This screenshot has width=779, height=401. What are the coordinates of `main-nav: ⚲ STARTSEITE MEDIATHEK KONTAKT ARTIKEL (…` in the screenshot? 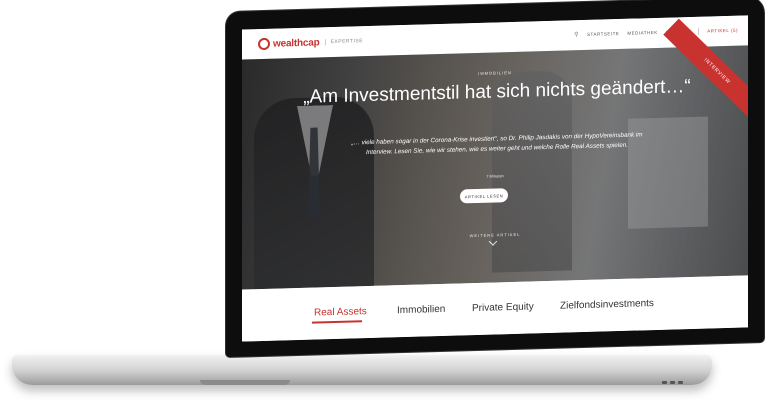 It's located at (656, 33).